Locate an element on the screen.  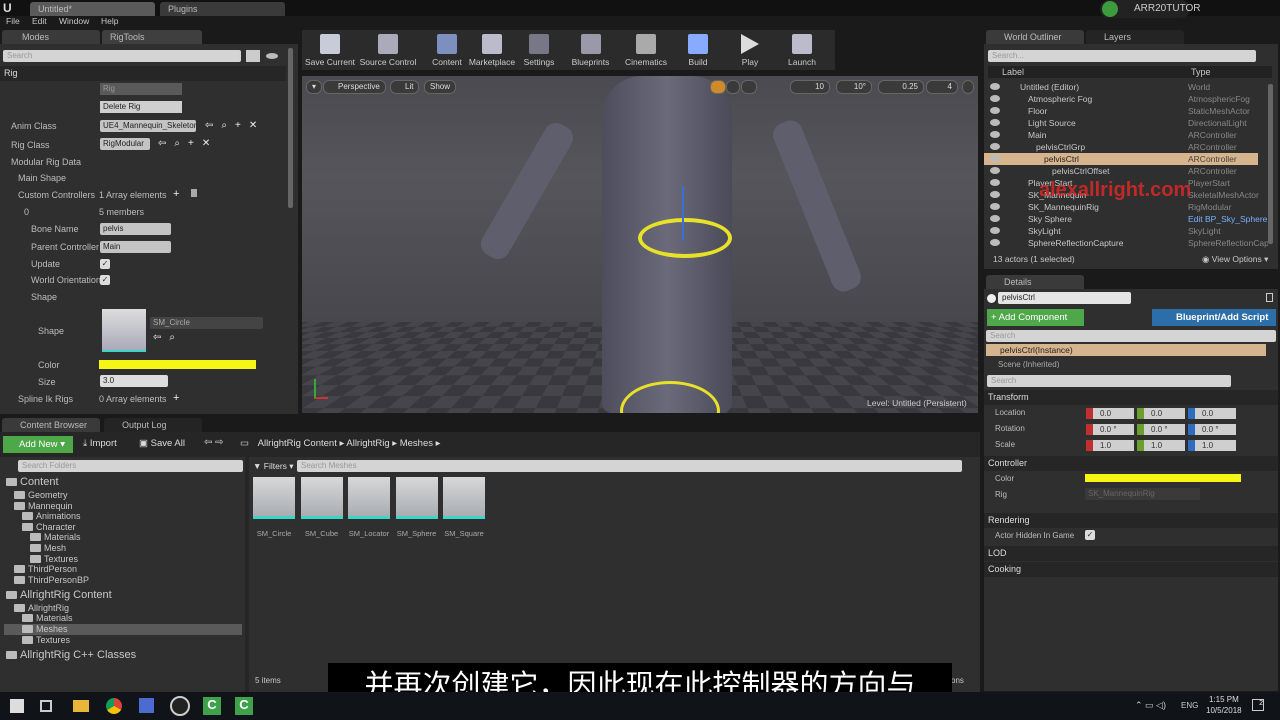
shape-group: Shape is located at coordinates (44, 297).